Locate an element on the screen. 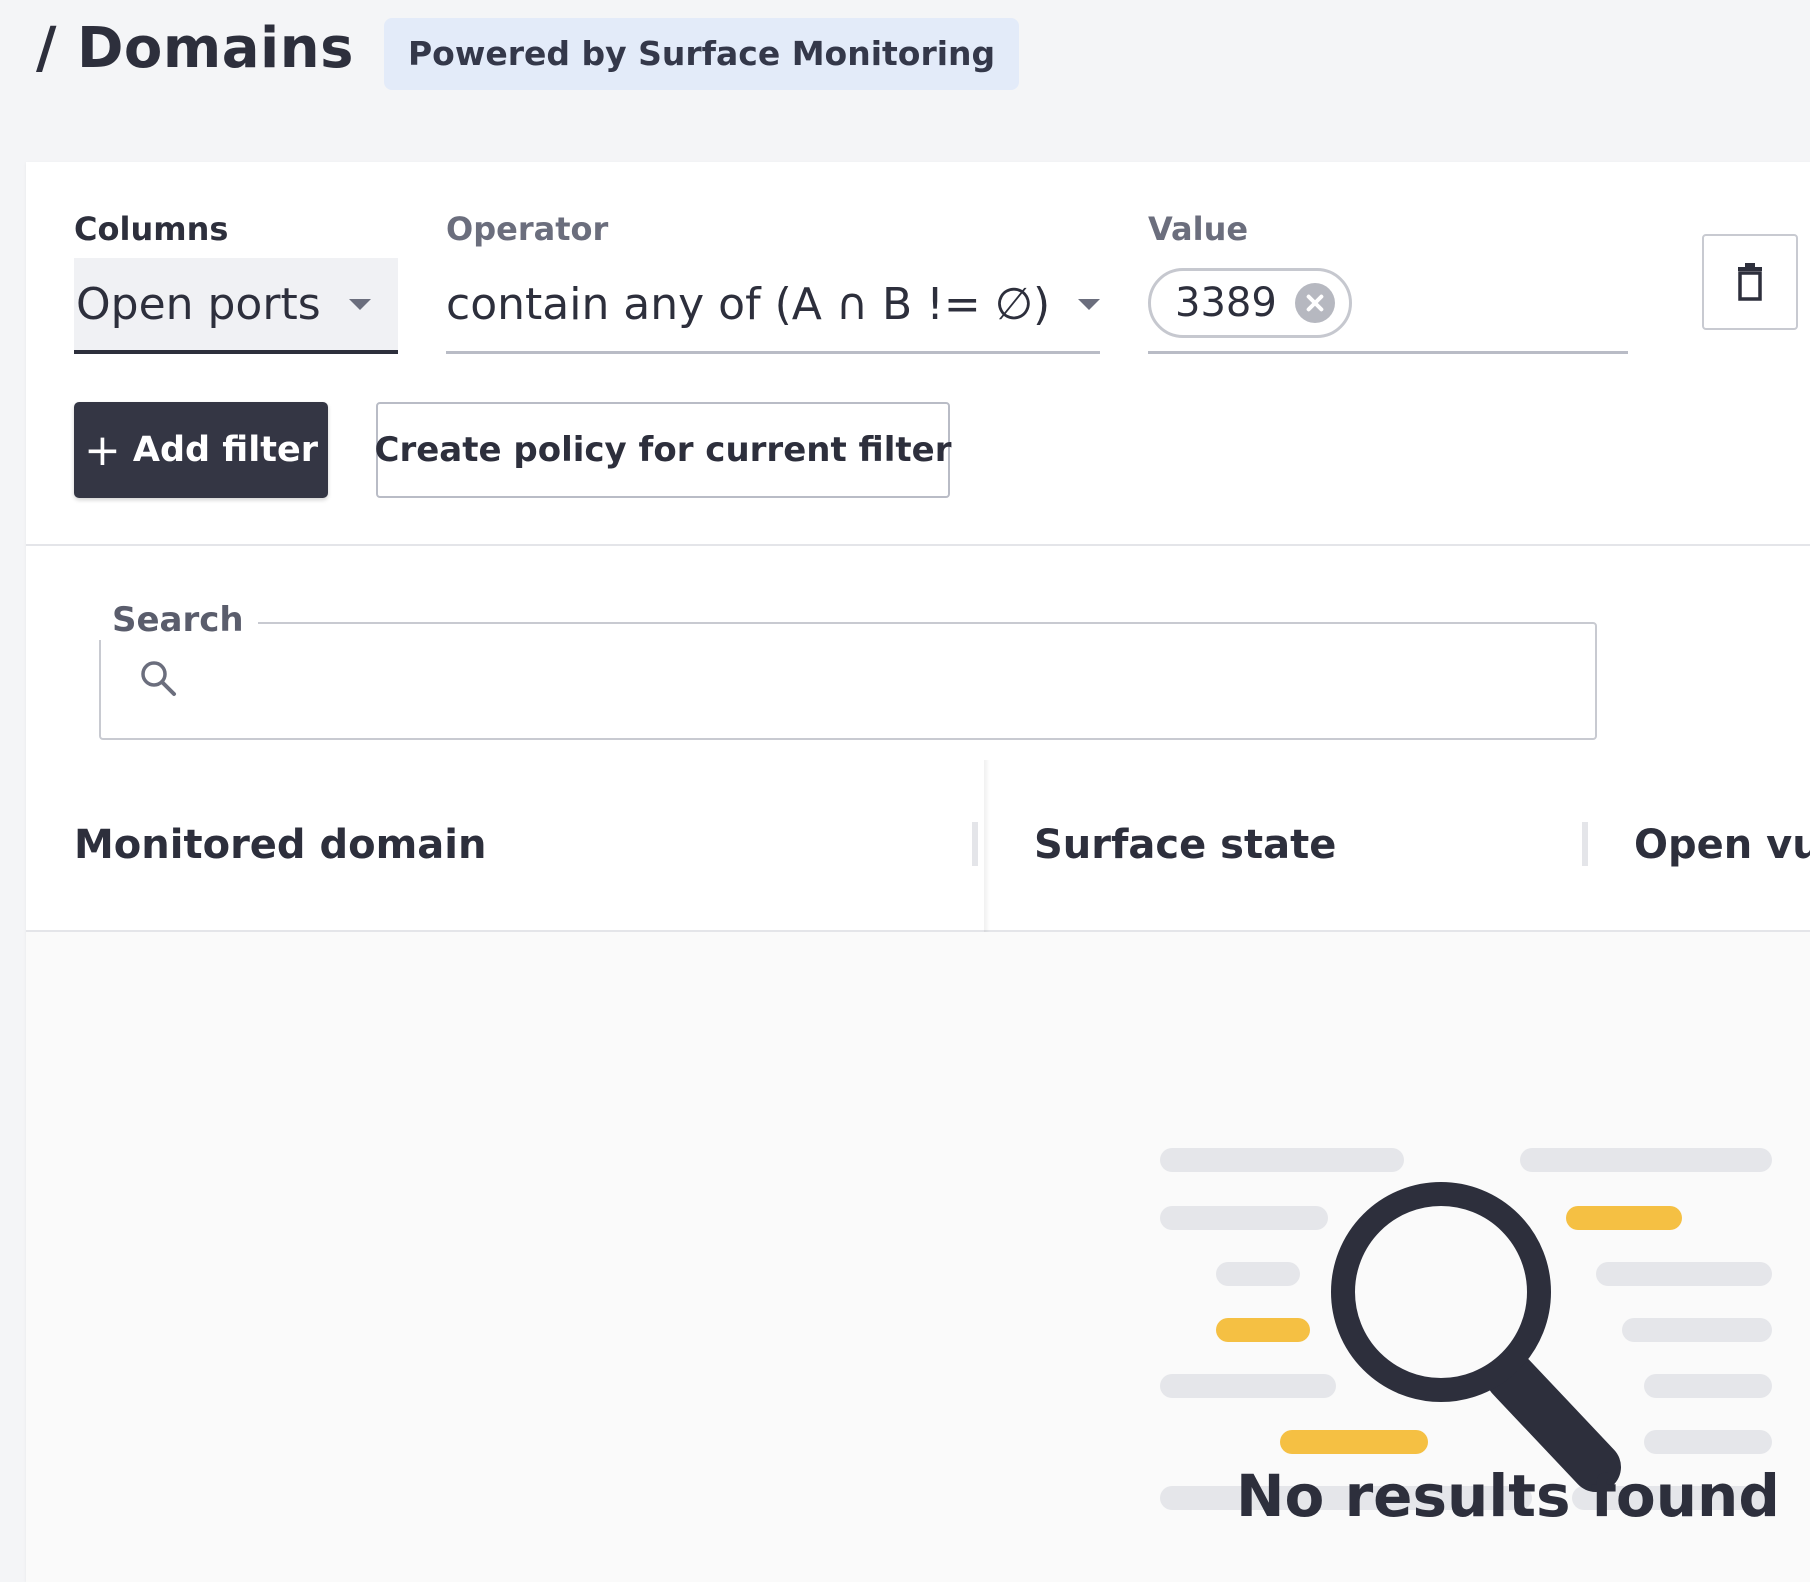 The width and height of the screenshot is (1810, 1582). operator-label: Operator is located at coordinates (527, 229).